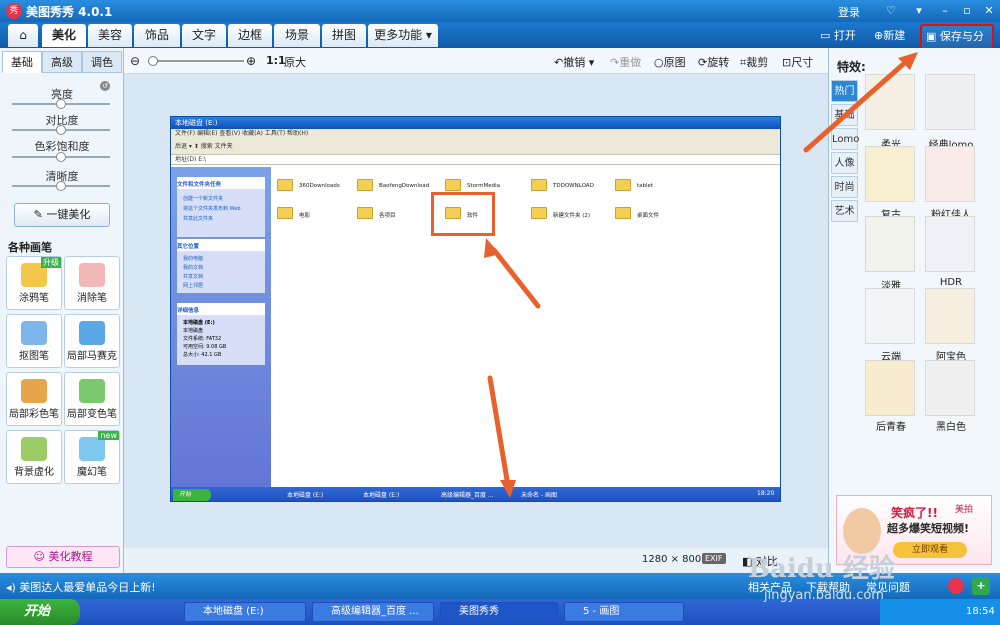  What do you see at coordinates (890, 316) in the screenshot?
I see `effect-cloud` at bounding box center [890, 316].